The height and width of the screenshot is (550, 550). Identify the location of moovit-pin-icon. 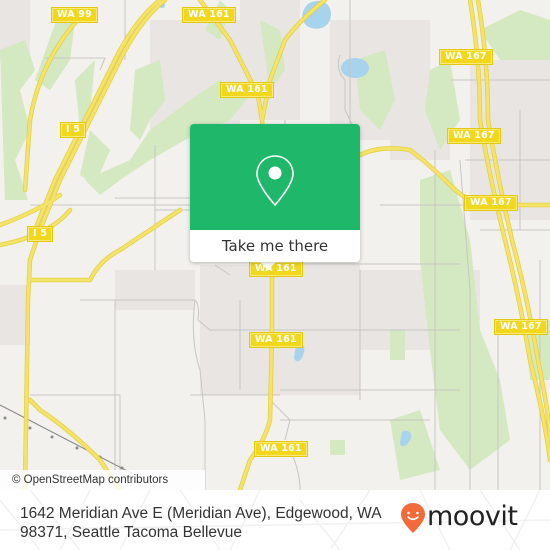
(413, 518).